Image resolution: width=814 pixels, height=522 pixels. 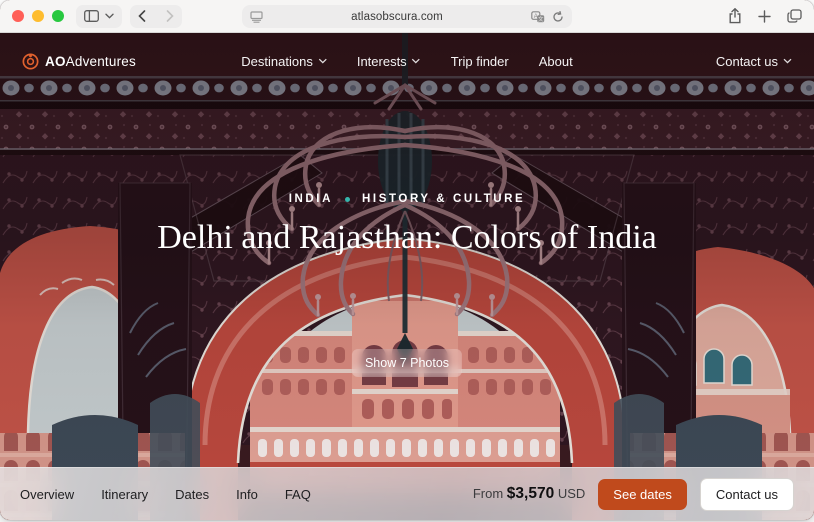 What do you see at coordinates (55, 61) in the screenshot?
I see `logo-bold: AO` at bounding box center [55, 61].